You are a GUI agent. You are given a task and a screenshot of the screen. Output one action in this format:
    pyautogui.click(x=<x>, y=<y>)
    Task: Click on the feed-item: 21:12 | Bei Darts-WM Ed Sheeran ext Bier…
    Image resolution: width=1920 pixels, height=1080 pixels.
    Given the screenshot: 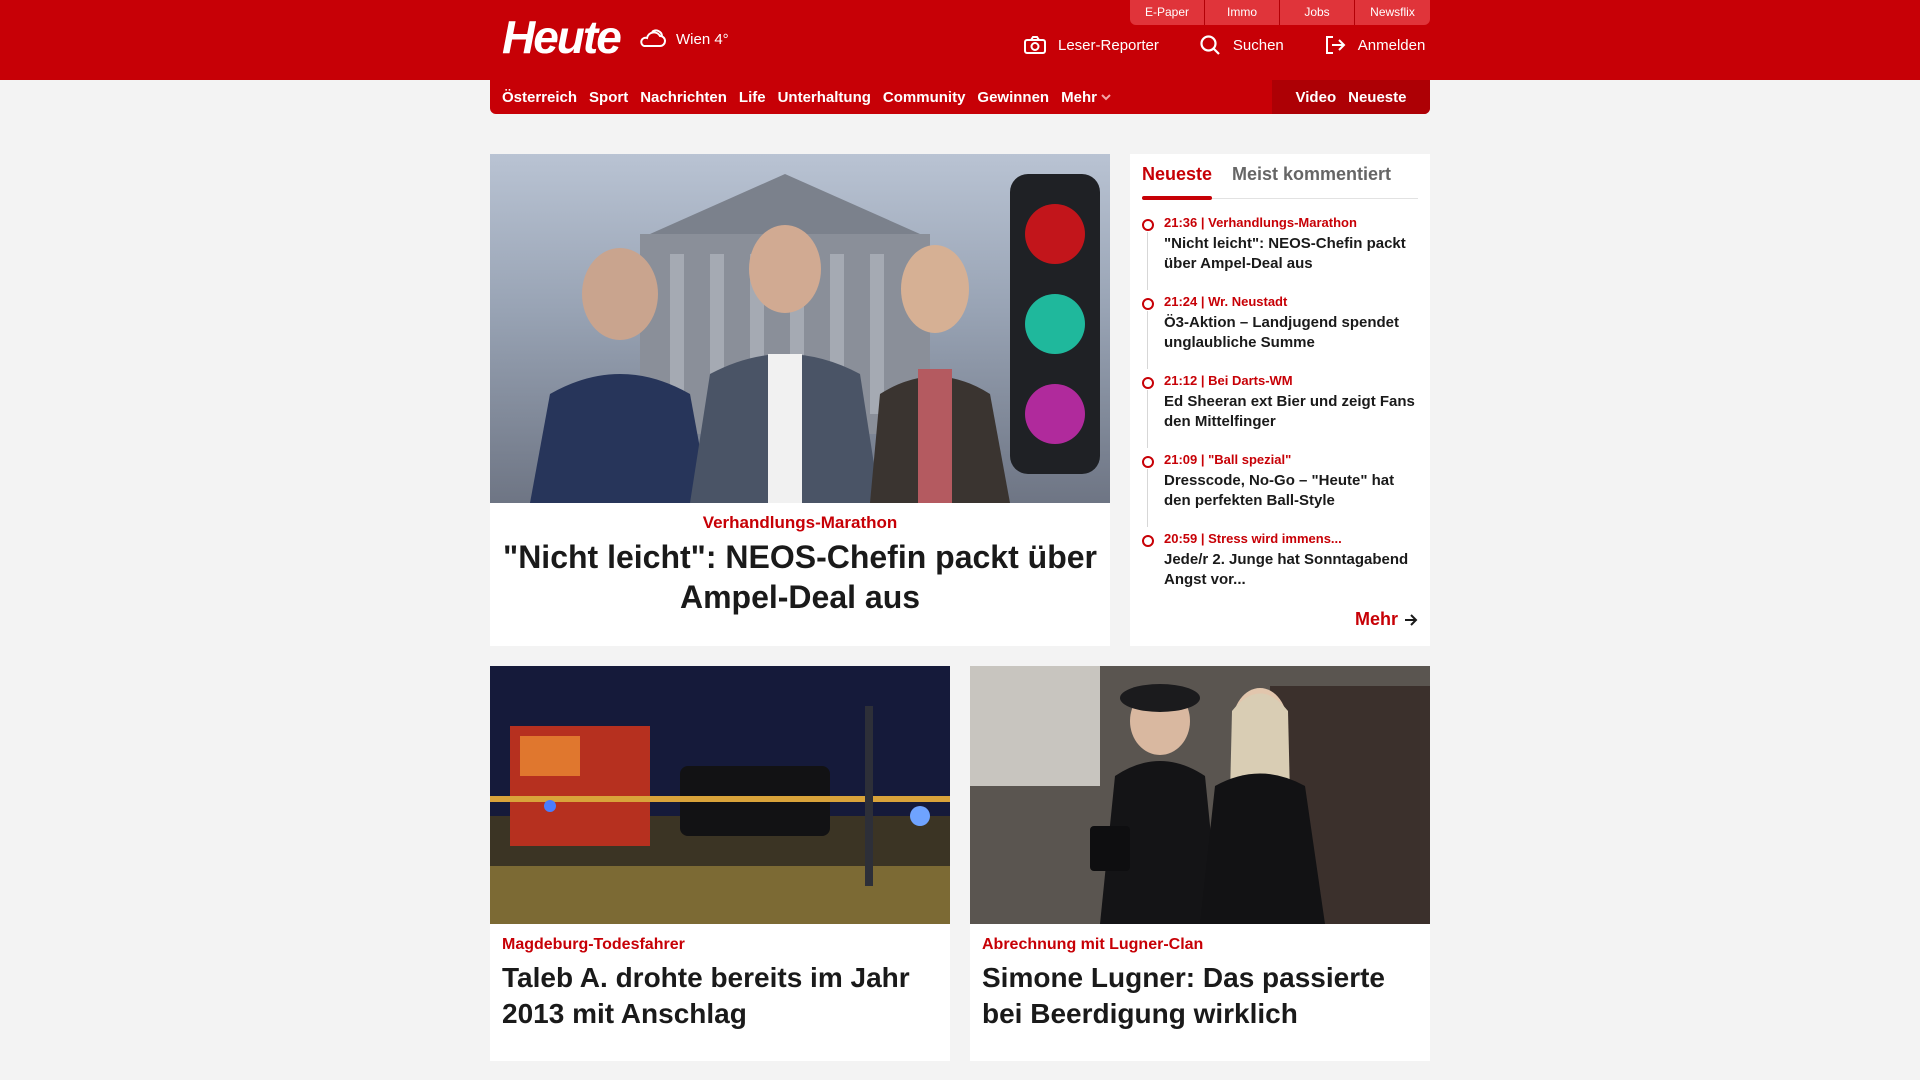 What is the action you would take?
    pyautogui.click(x=1280, y=411)
    